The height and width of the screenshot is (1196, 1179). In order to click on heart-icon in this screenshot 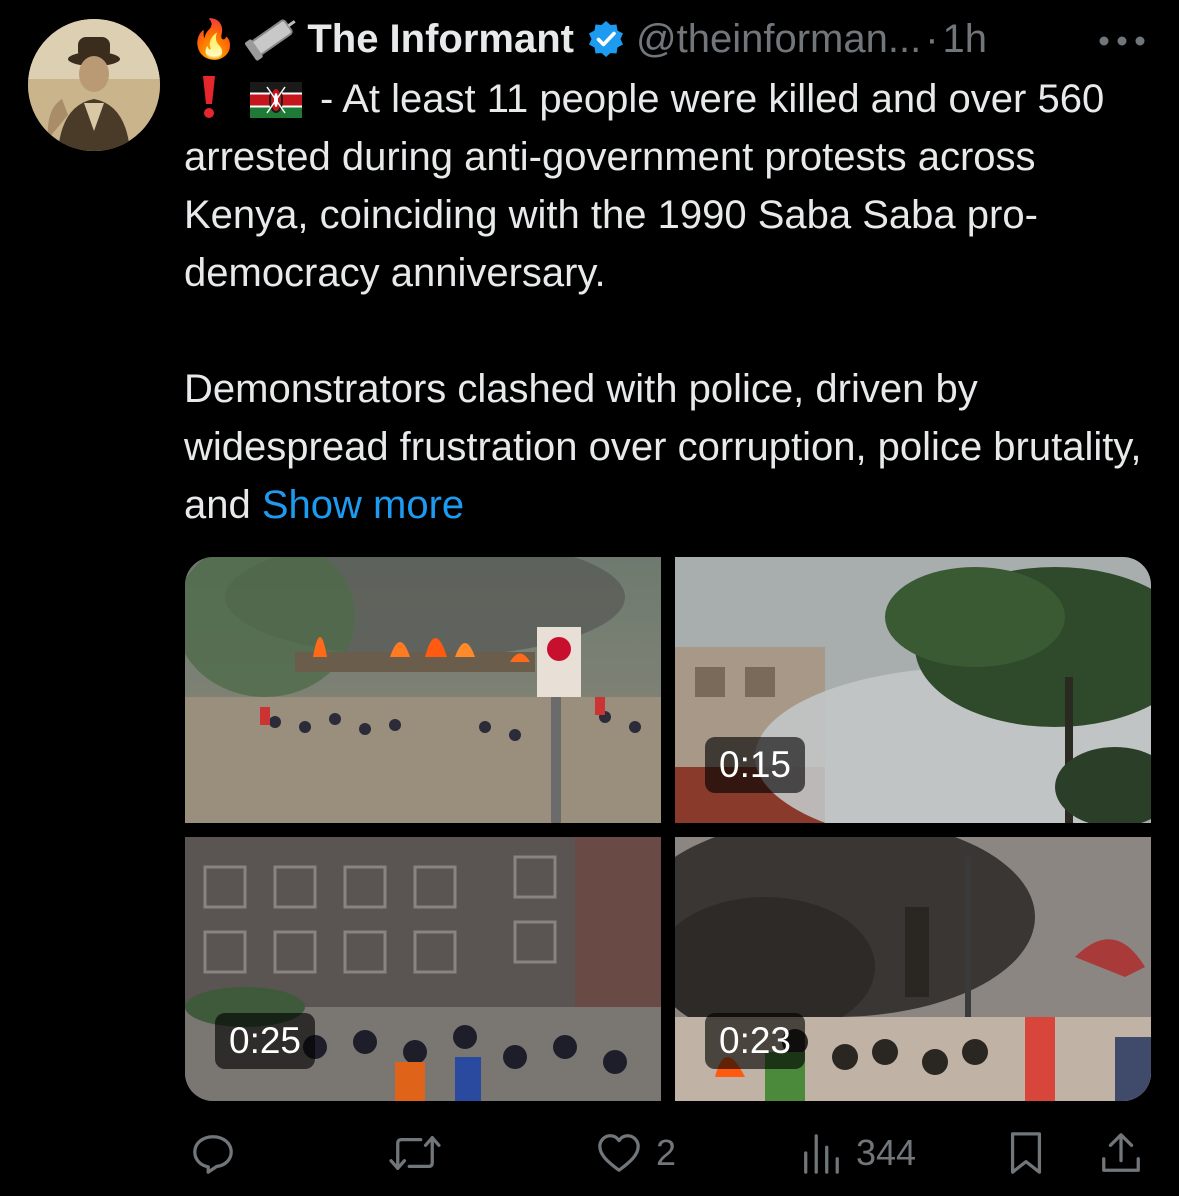, I will do `click(619, 1153)`.